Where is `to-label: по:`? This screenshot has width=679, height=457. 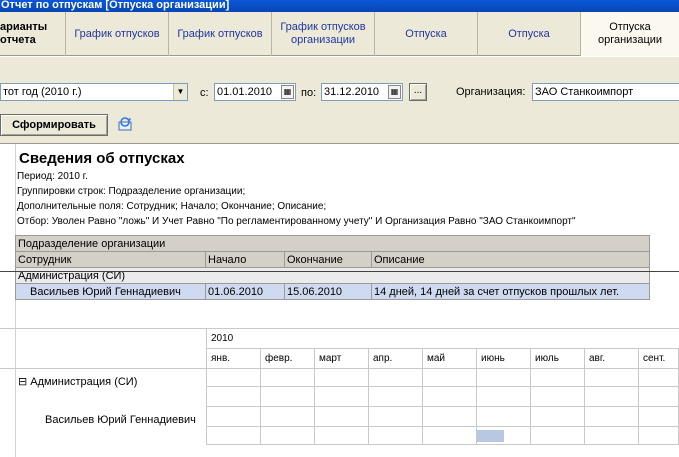
to-label: по: is located at coordinates (309, 93).